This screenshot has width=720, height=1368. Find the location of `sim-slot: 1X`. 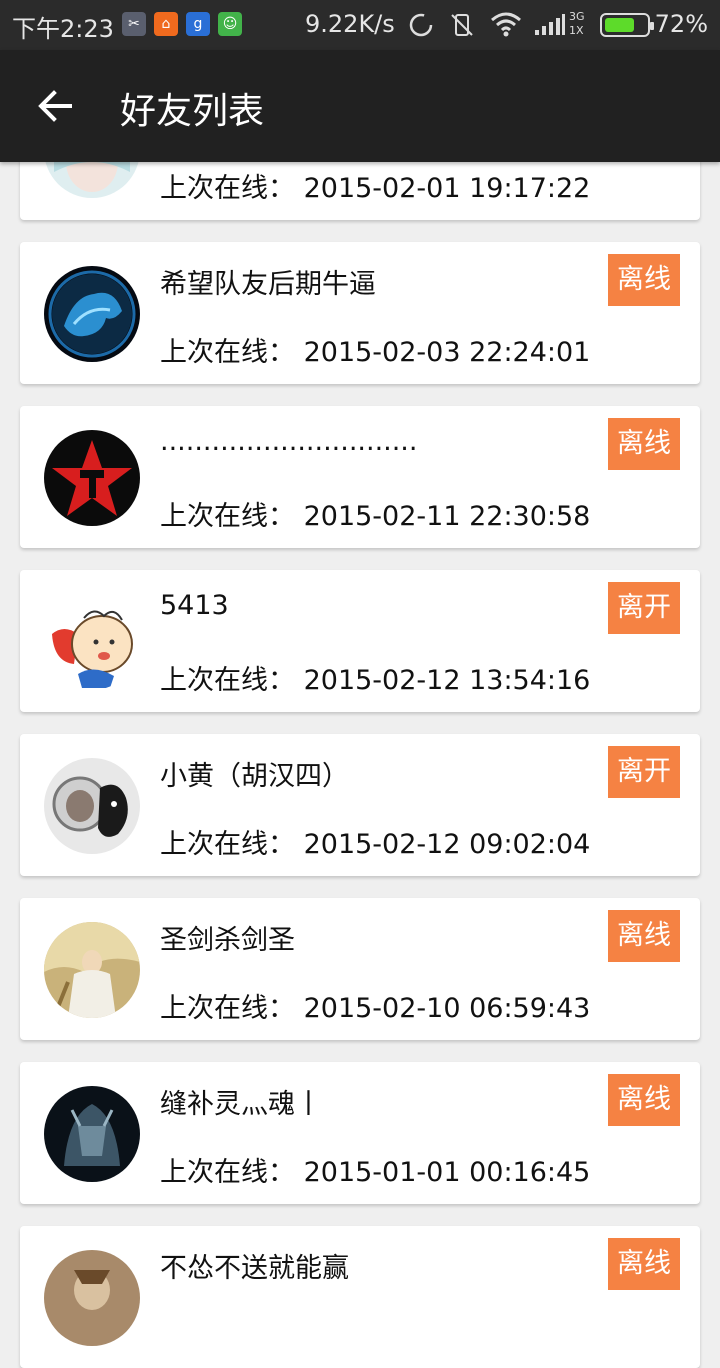

sim-slot: 1X is located at coordinates (576, 30).